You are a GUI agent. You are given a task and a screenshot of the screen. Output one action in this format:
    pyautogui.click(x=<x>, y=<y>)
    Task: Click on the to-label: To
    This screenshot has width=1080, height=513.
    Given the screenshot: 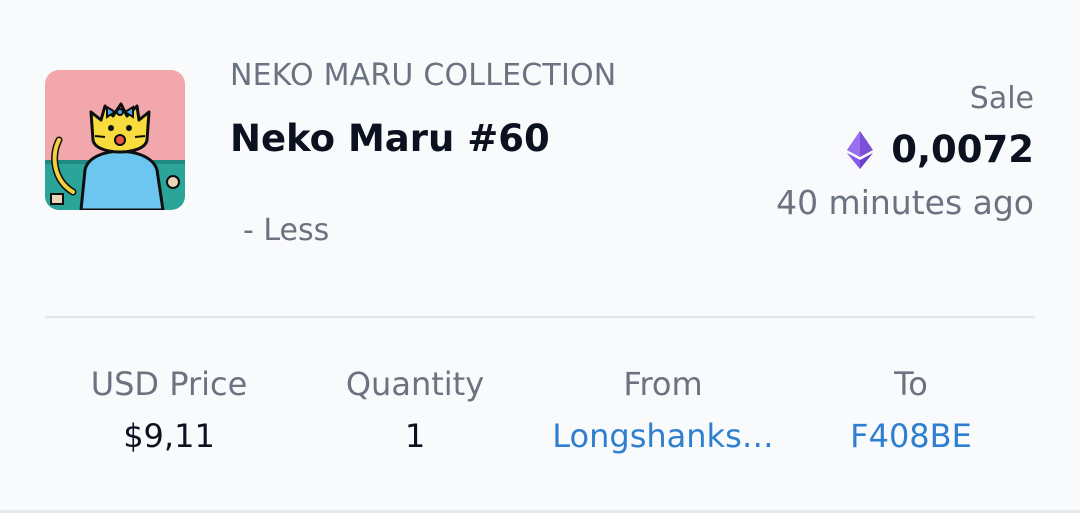 What is the action you would take?
    pyautogui.click(x=911, y=384)
    